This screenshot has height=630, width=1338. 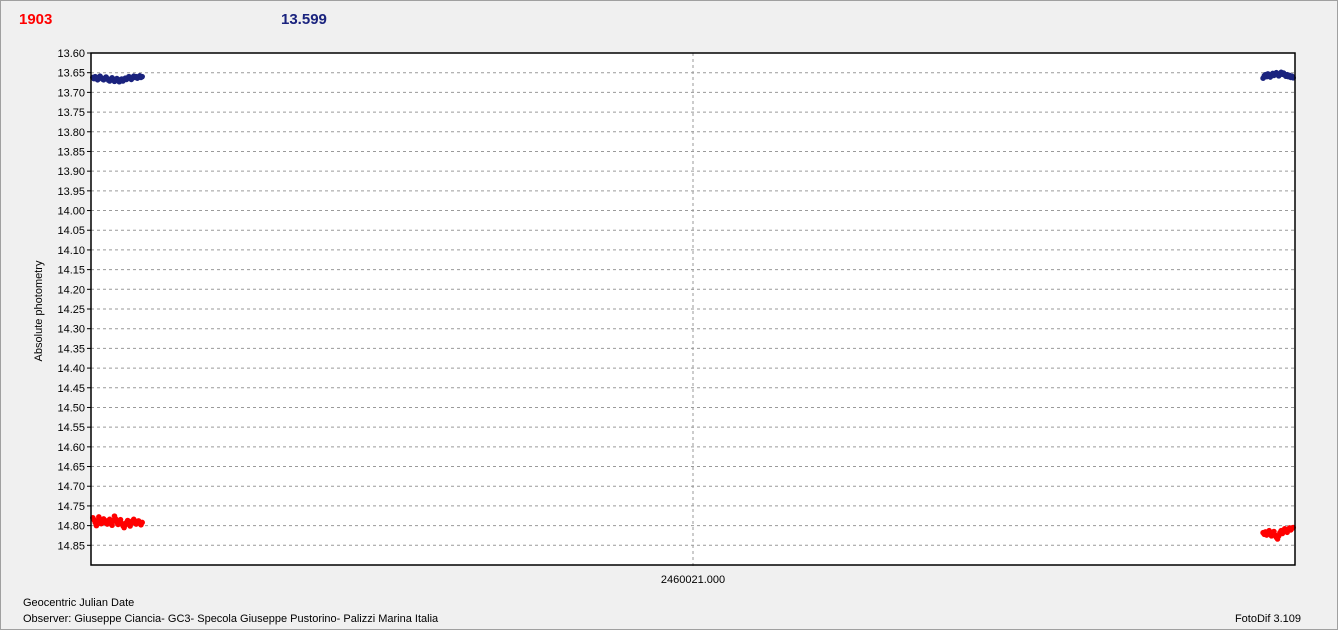 I want to click on y-tick-label: 14.05, so click(x=71, y=231).